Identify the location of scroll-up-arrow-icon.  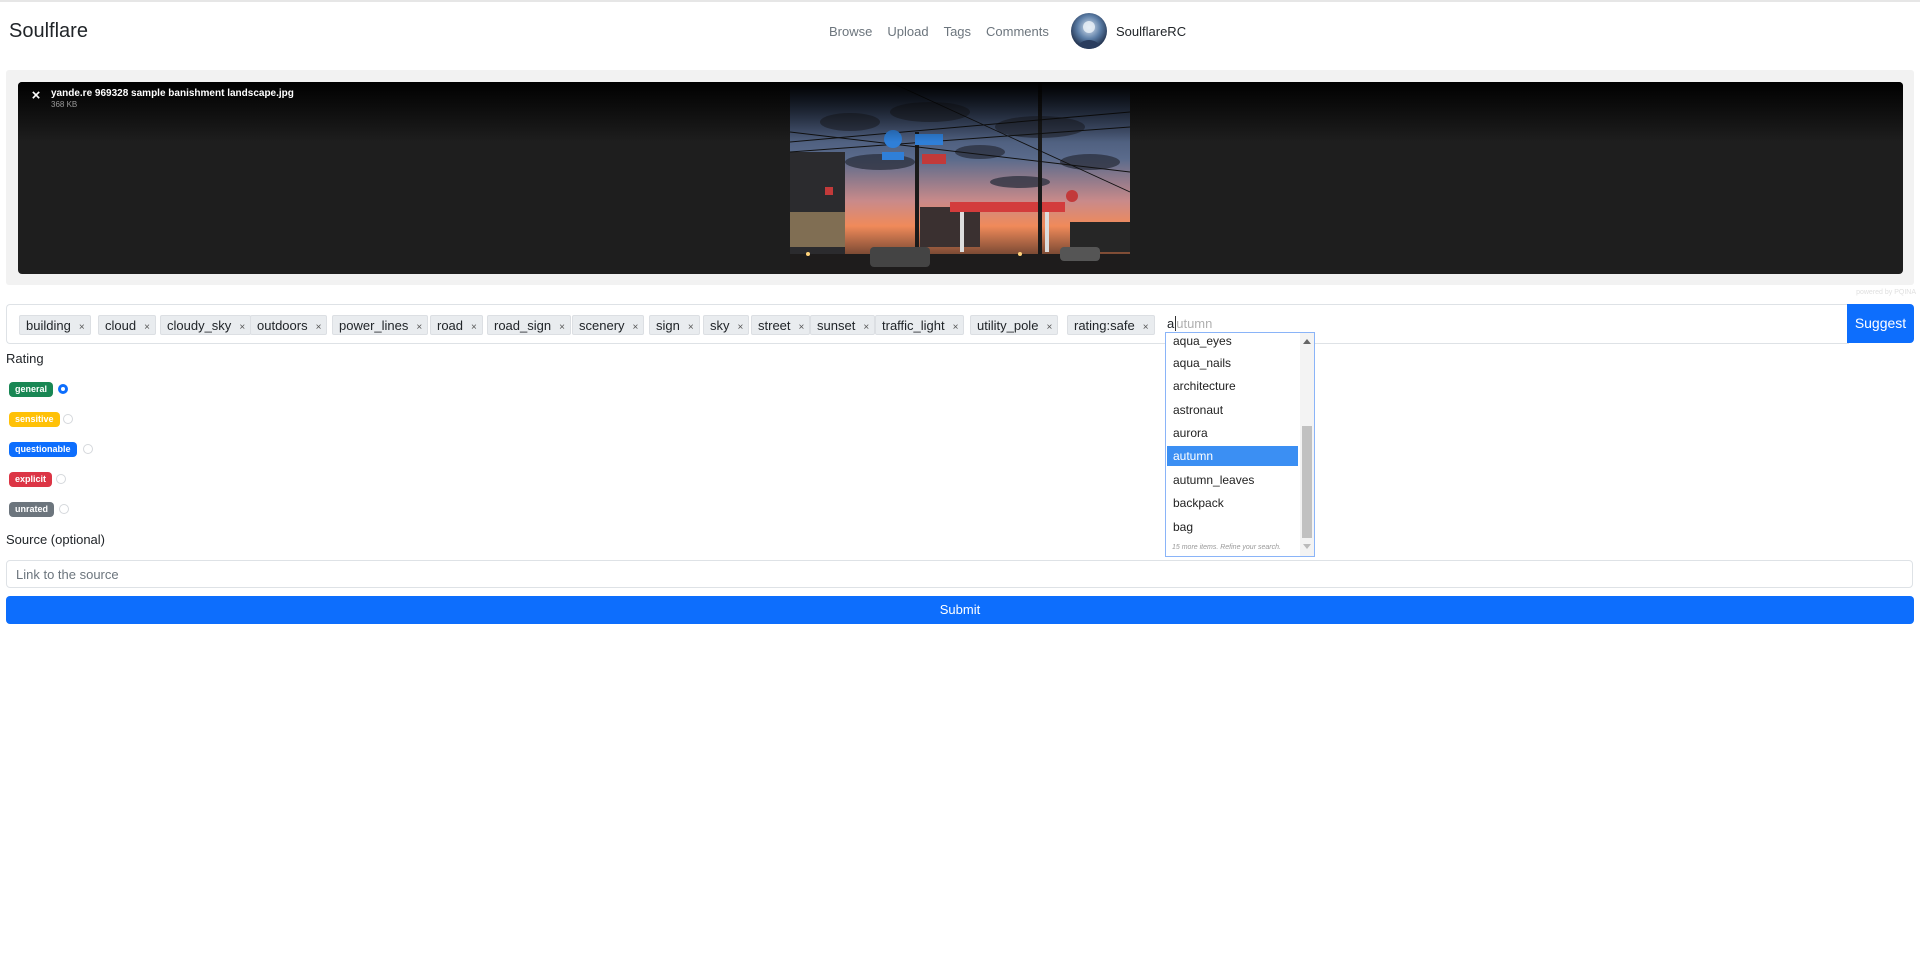
(1307, 341).